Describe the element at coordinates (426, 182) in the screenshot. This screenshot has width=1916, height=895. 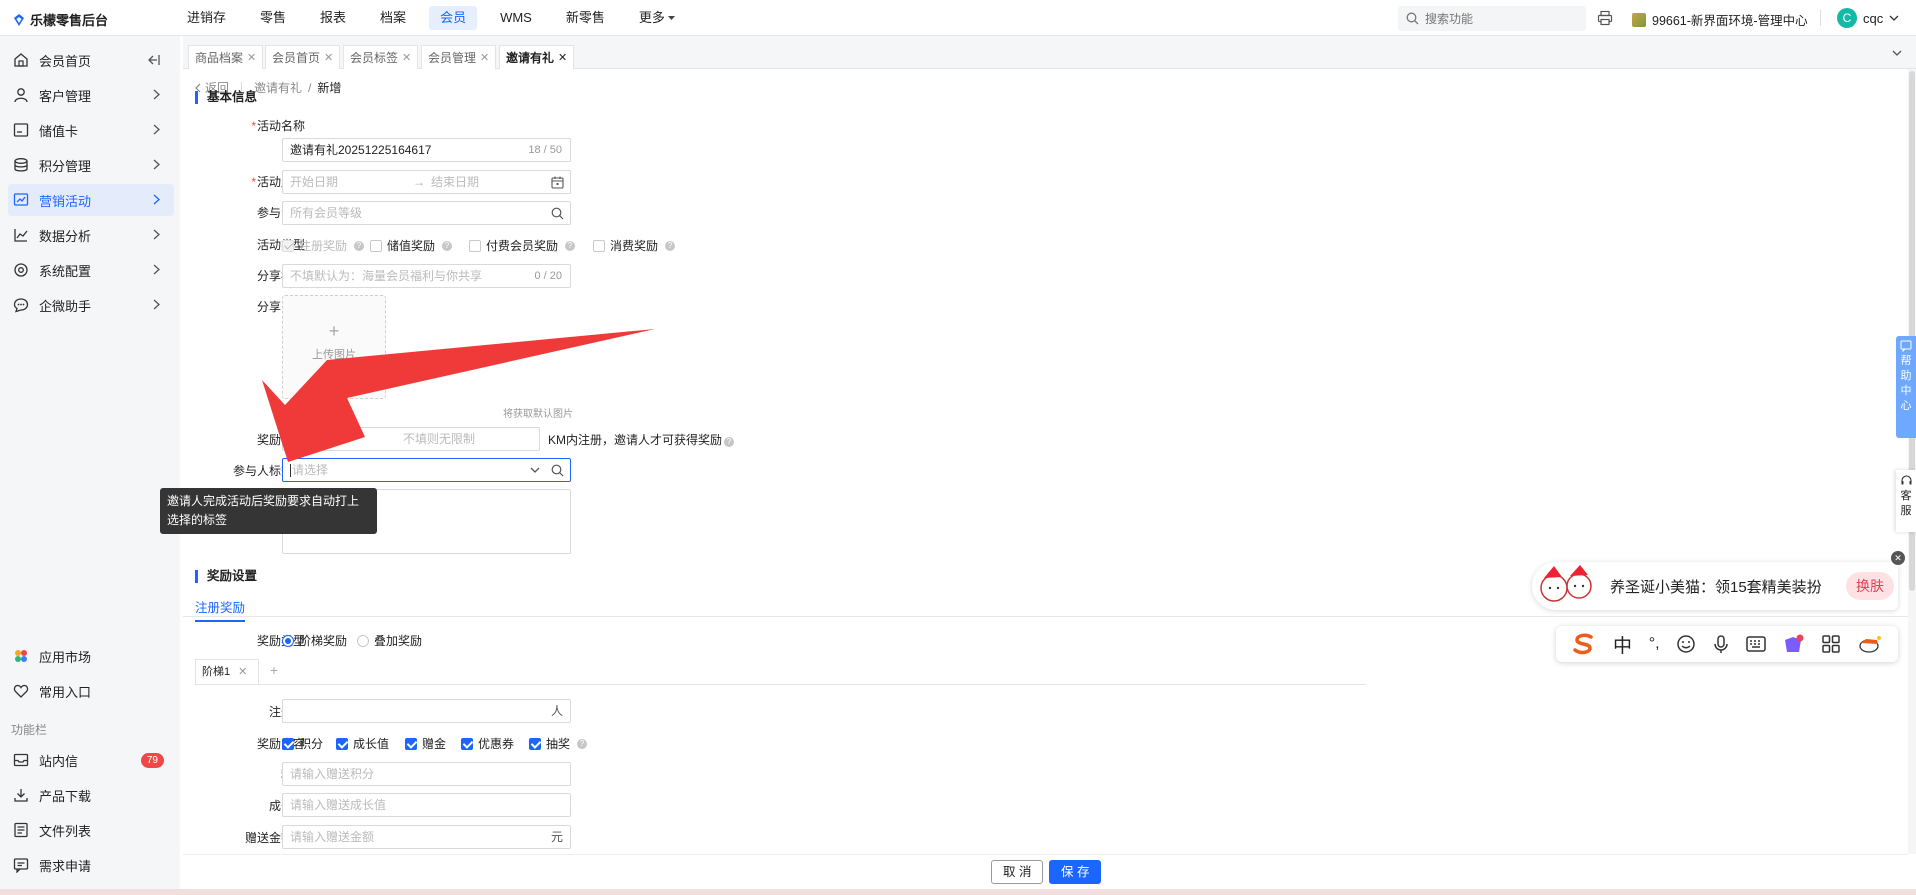
I see `activity-period-range: 开始日期 → 结束日期` at that location.